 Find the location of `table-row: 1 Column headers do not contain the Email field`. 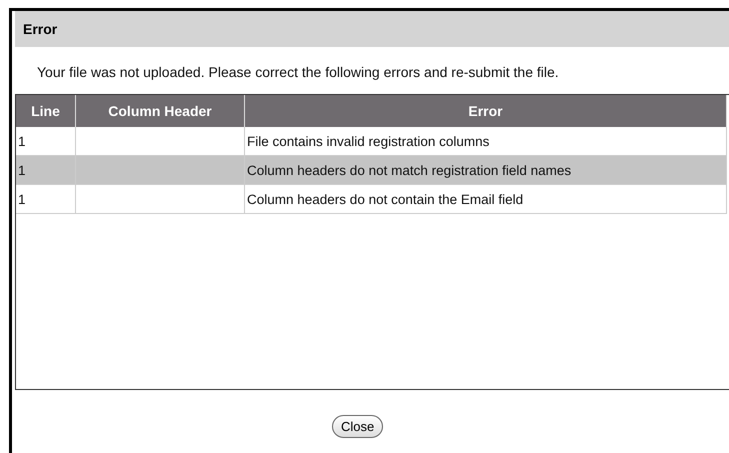

table-row: 1 Column headers do not contain the Email field is located at coordinates (371, 199).